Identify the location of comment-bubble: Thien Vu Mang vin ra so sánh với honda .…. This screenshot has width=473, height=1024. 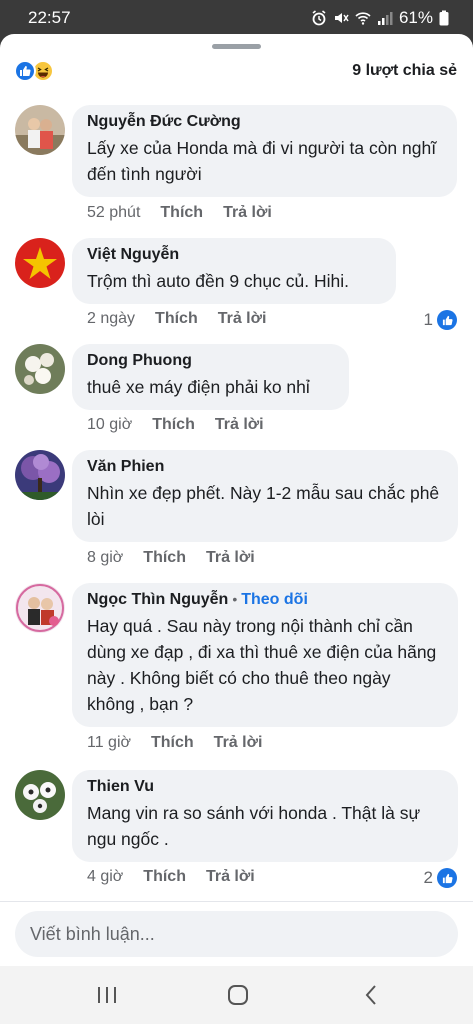
(265, 816).